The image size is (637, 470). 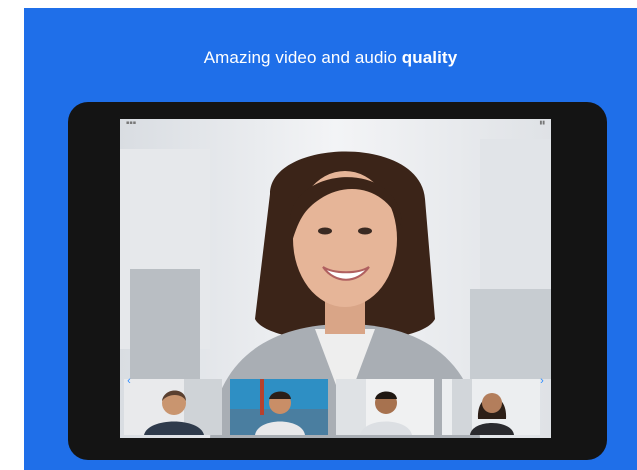 What do you see at coordinates (131, 123) in the screenshot?
I see `status-bar-left: ▪▪▪` at bounding box center [131, 123].